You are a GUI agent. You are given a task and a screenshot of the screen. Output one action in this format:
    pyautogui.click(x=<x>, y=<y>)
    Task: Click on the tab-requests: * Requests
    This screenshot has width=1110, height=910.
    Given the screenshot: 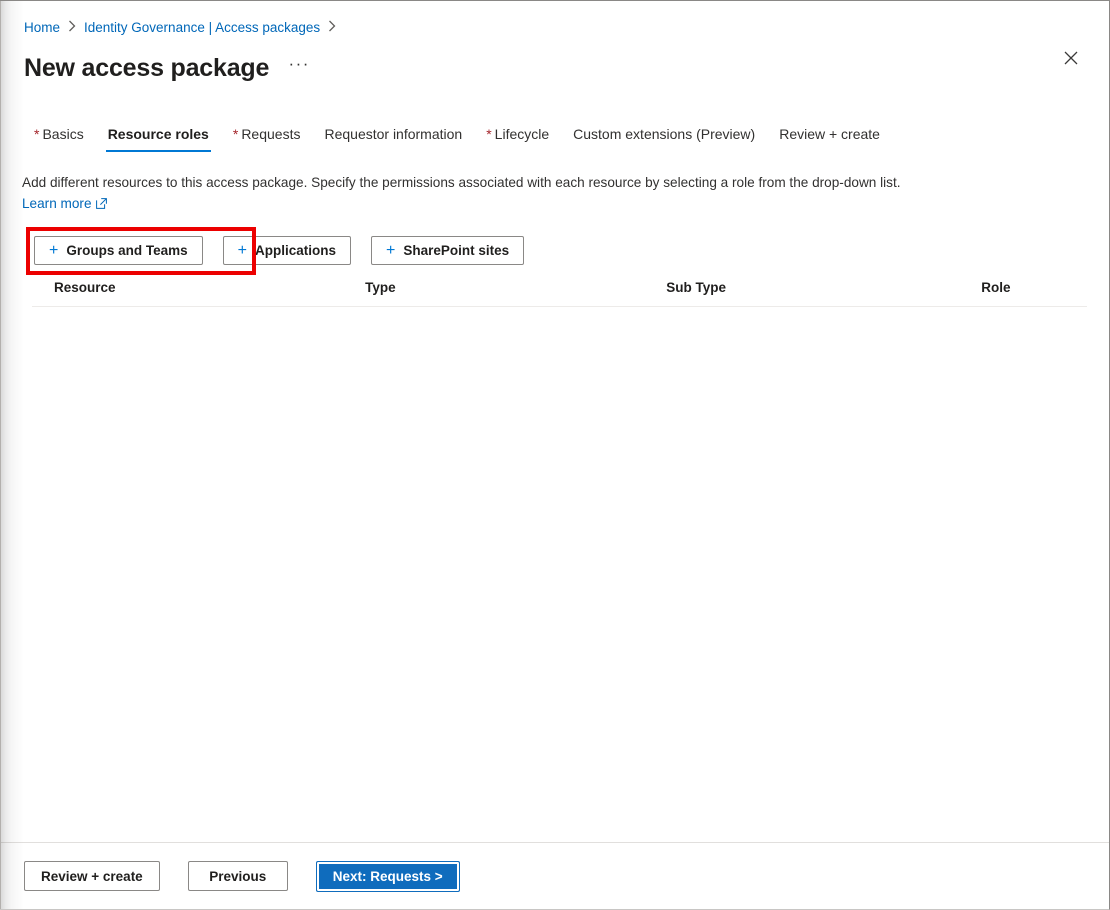 What is the action you would take?
    pyautogui.click(x=267, y=138)
    